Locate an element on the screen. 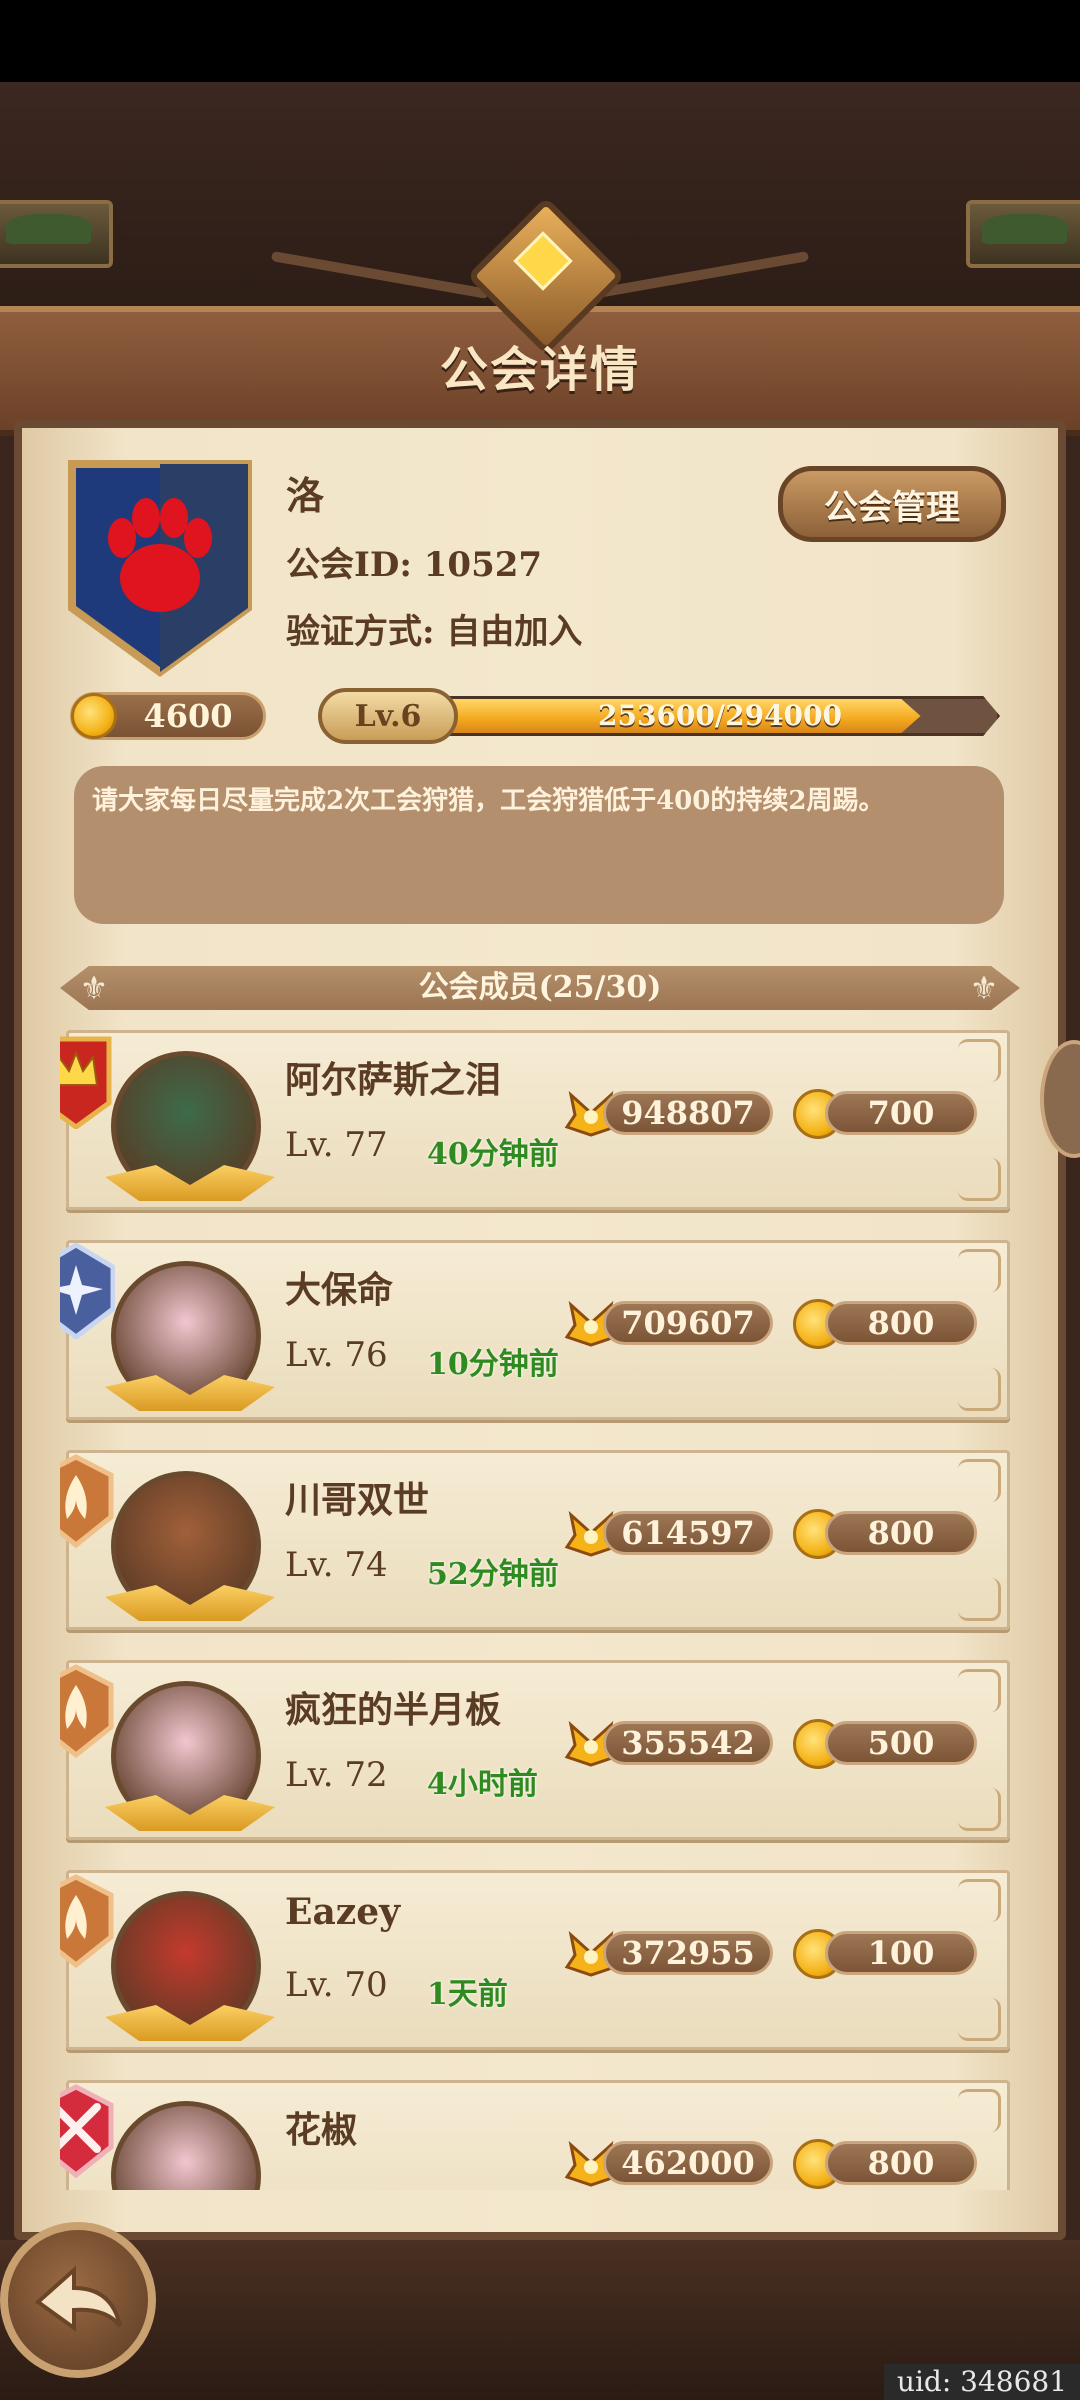 The width and height of the screenshot is (1080, 2400). guild-funds: 4600 is located at coordinates (168, 716).